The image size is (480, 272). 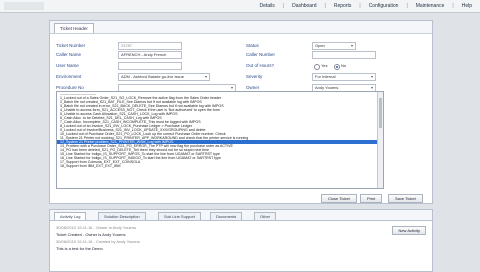 What do you see at coordinates (79, 248) in the screenshot?
I see `activity-entry: This is a test for the Demo` at bounding box center [79, 248].